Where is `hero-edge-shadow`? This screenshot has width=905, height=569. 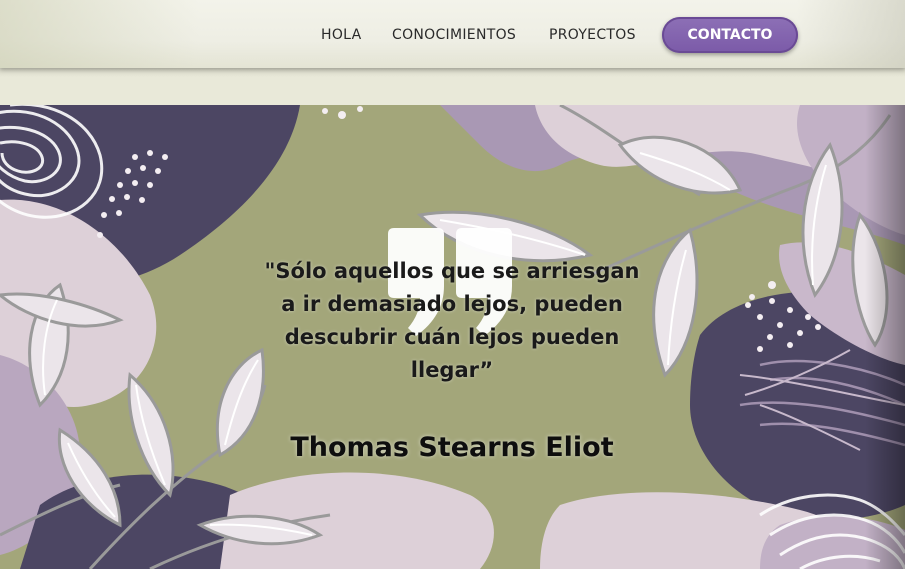 hero-edge-shadow is located at coordinates (885, 337).